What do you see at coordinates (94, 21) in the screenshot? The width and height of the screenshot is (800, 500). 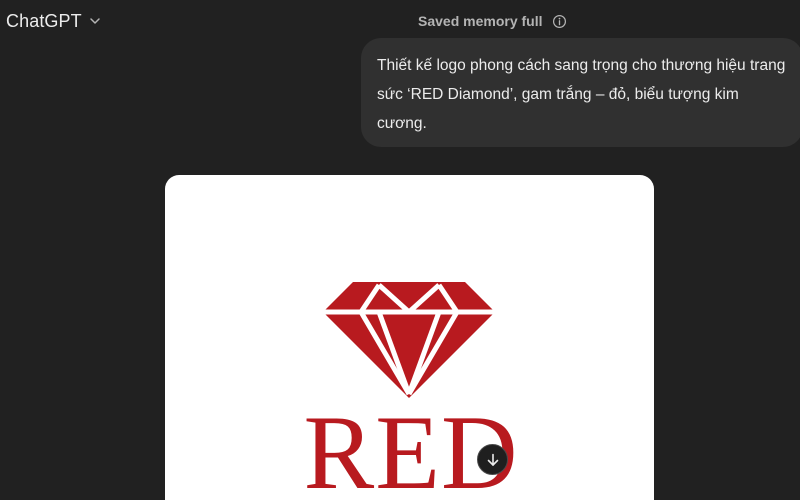 I see `chevron-down-icon` at bounding box center [94, 21].